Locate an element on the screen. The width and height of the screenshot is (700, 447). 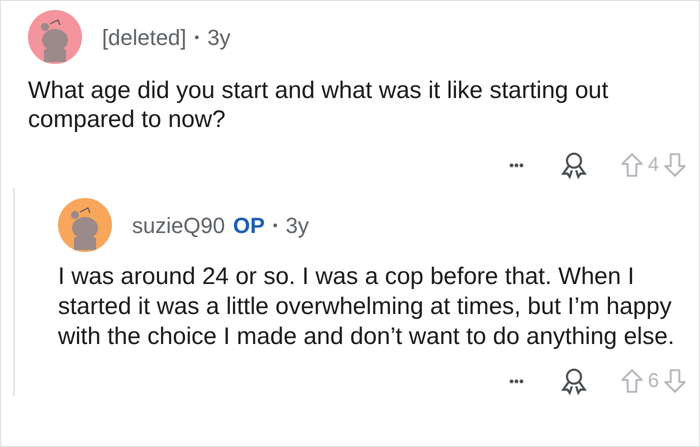
comment-text: What age did you start and what was it like starting out compared to now? is located at coordinates (319, 105).